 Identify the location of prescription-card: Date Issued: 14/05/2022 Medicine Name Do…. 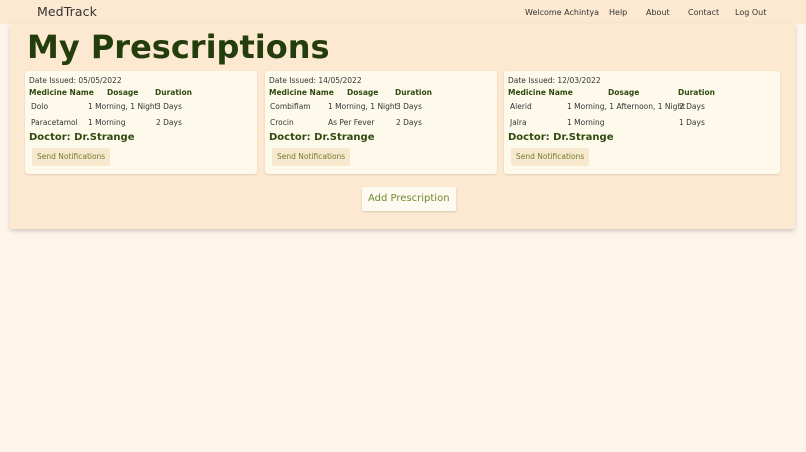
(381, 122).